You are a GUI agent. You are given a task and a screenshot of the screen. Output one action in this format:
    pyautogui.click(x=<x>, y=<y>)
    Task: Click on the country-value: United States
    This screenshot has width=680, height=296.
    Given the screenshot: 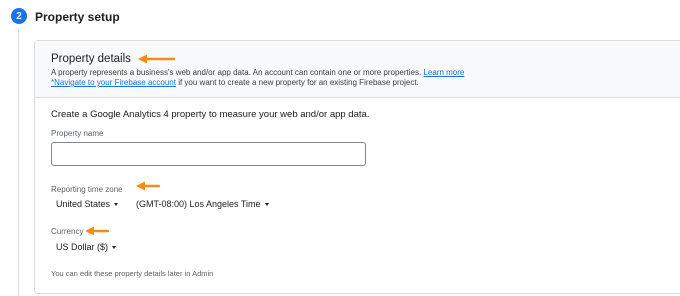 What is the action you would take?
    pyautogui.click(x=83, y=204)
    